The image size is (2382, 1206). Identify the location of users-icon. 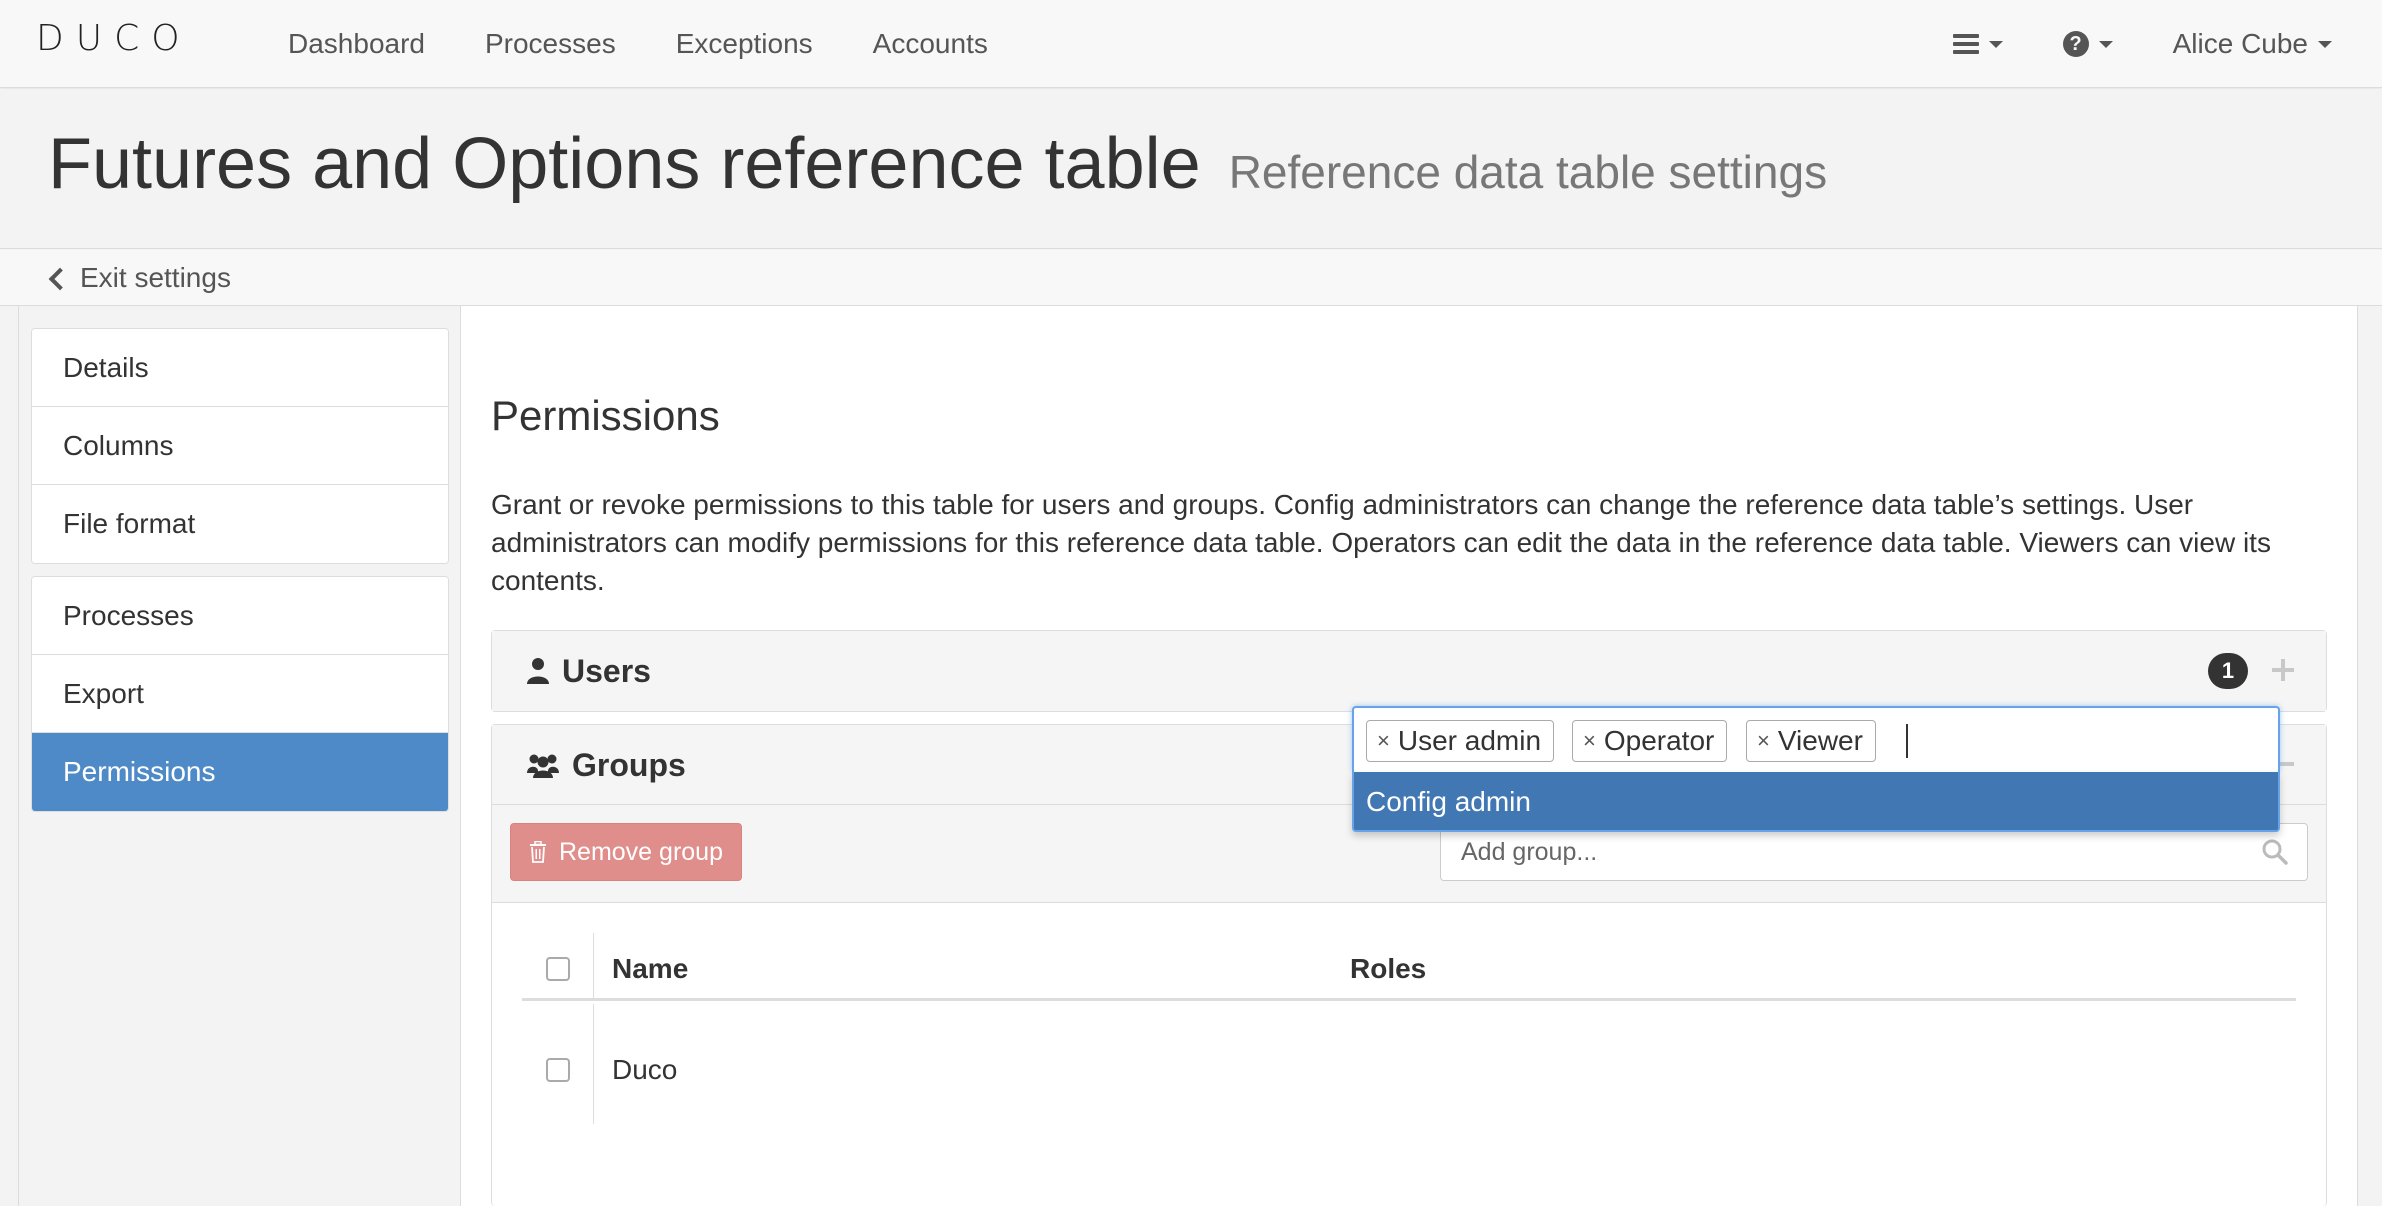
(543, 765).